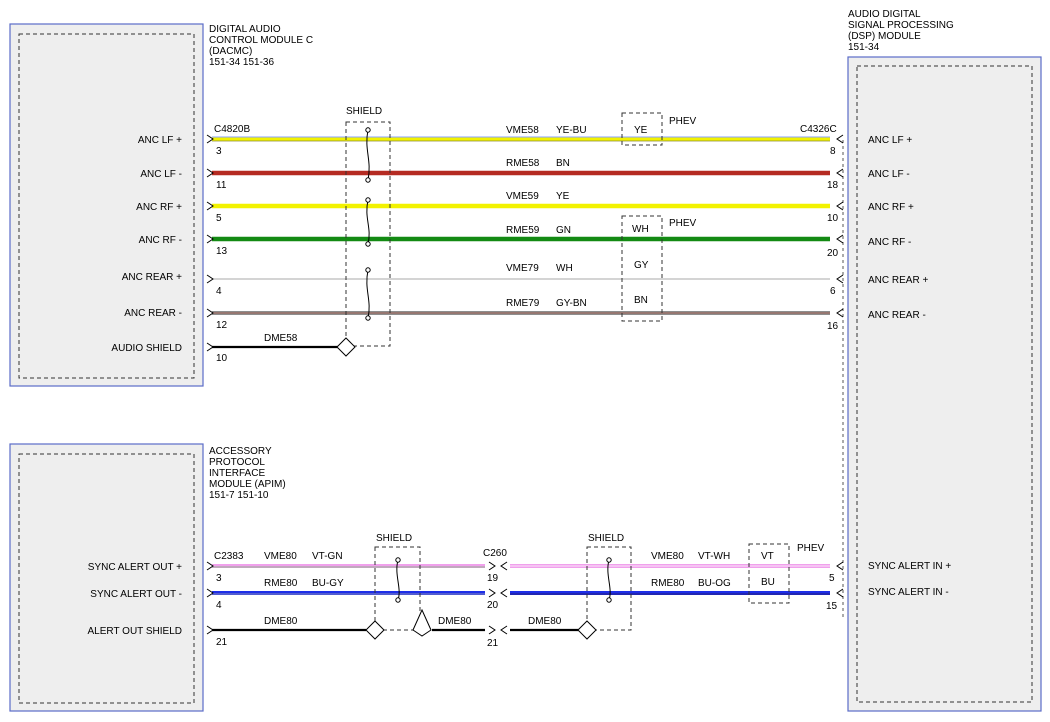 This screenshot has height=722, width=1050. Describe the element at coordinates (363, 231) in the screenshot. I see `upper-shield: SHIELD` at that location.